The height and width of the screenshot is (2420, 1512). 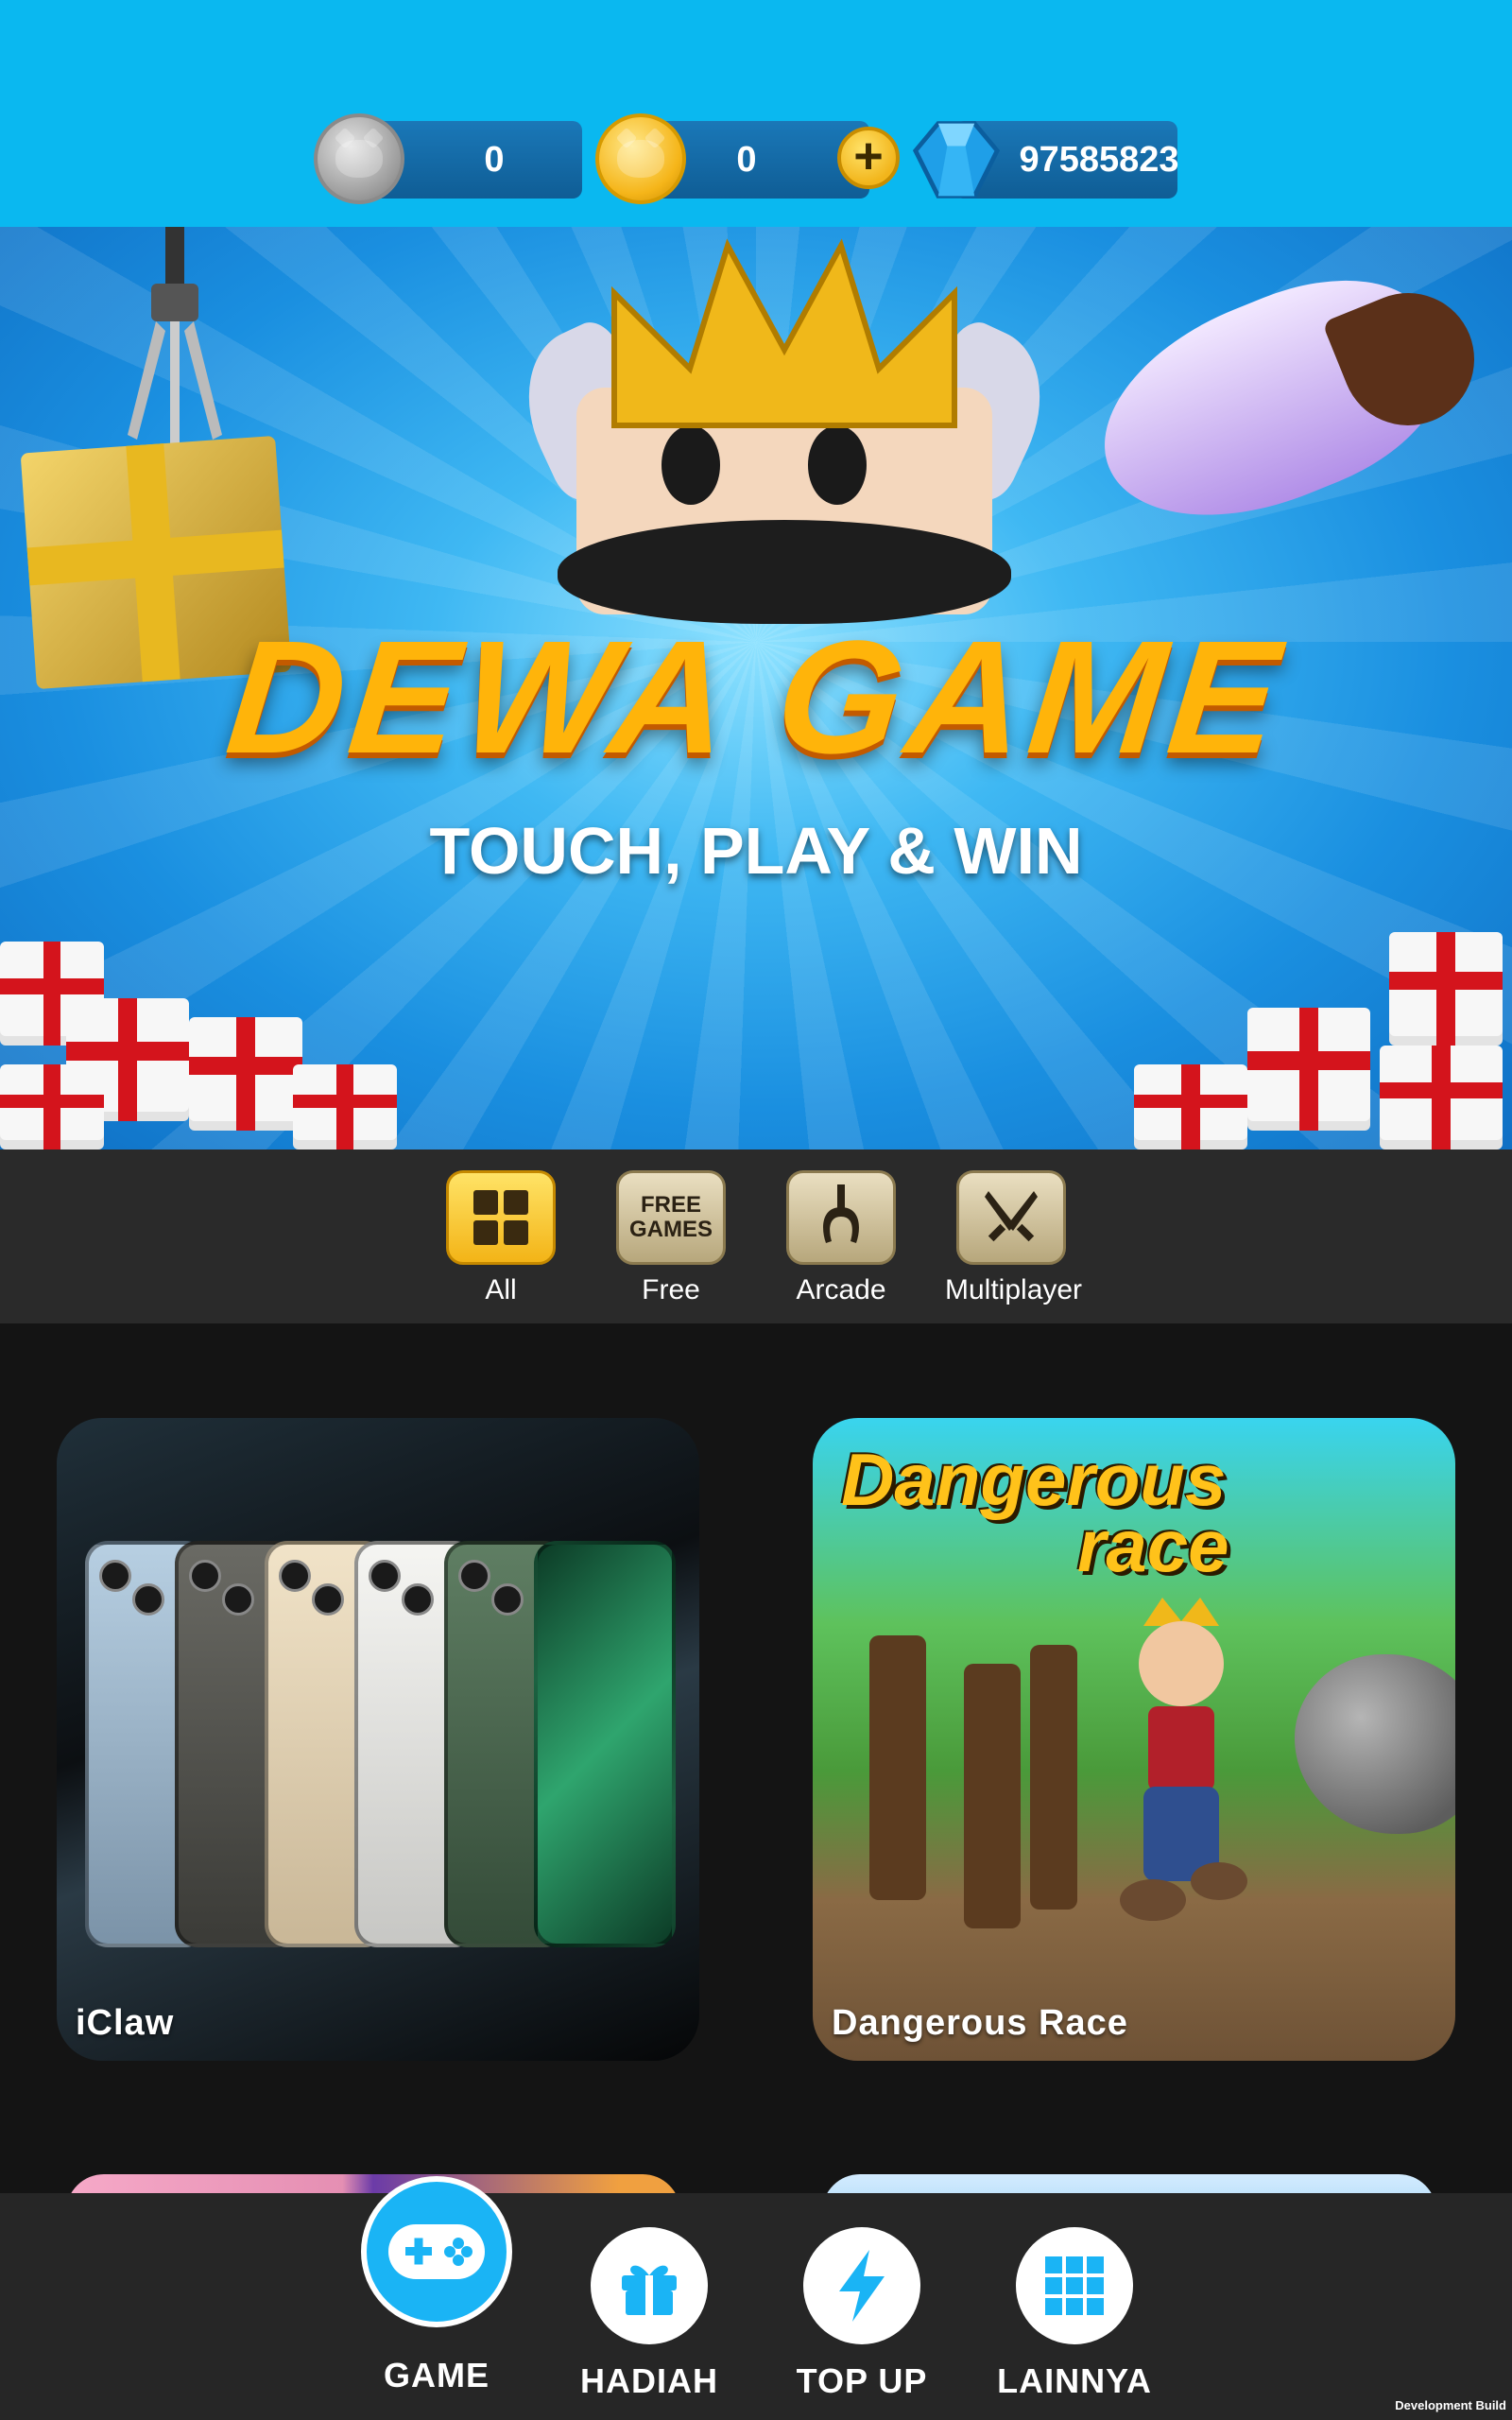 I want to click on category-label: Multiplayer, so click(x=1014, y=1289).